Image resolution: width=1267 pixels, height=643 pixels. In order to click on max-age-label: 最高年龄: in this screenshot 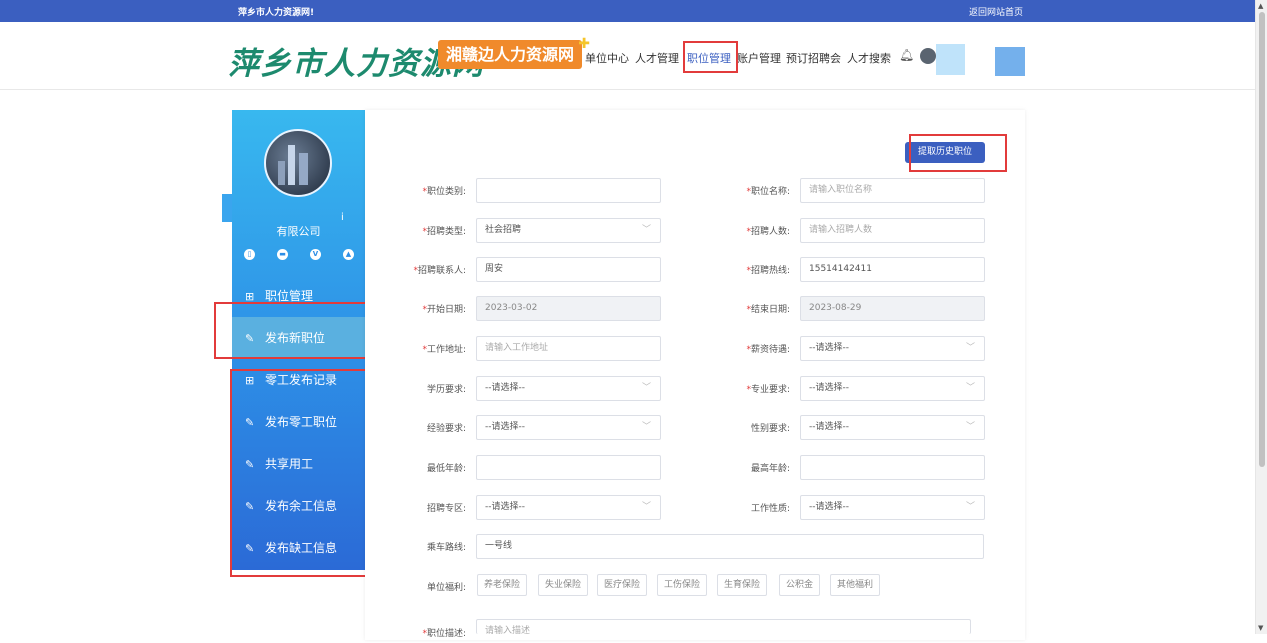, I will do `click(770, 469)`.